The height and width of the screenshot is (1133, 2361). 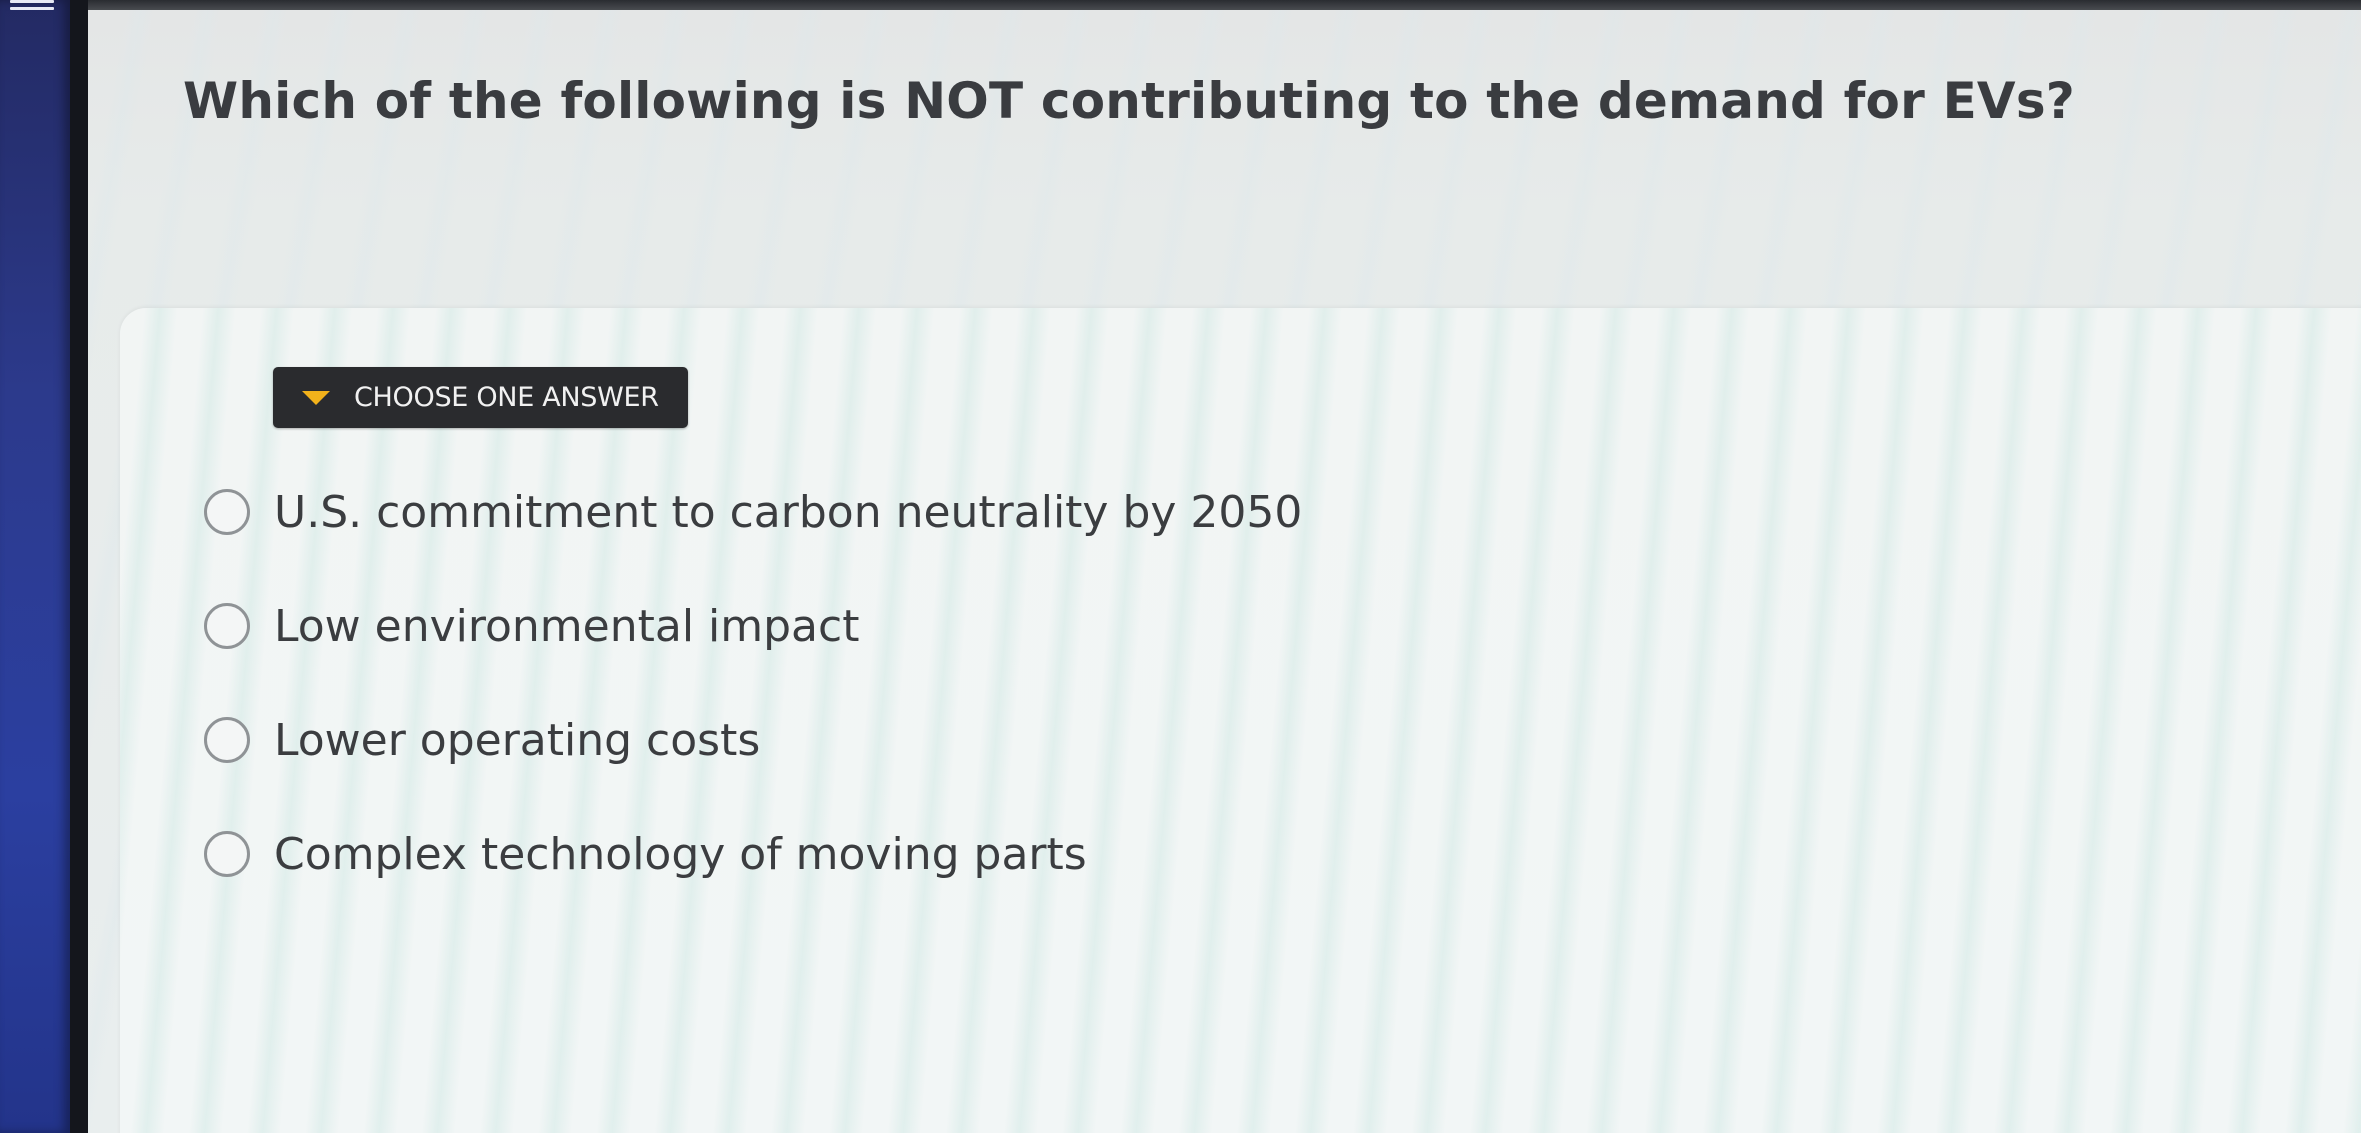 I want to click on hamburger-icon, so click(x=32, y=10).